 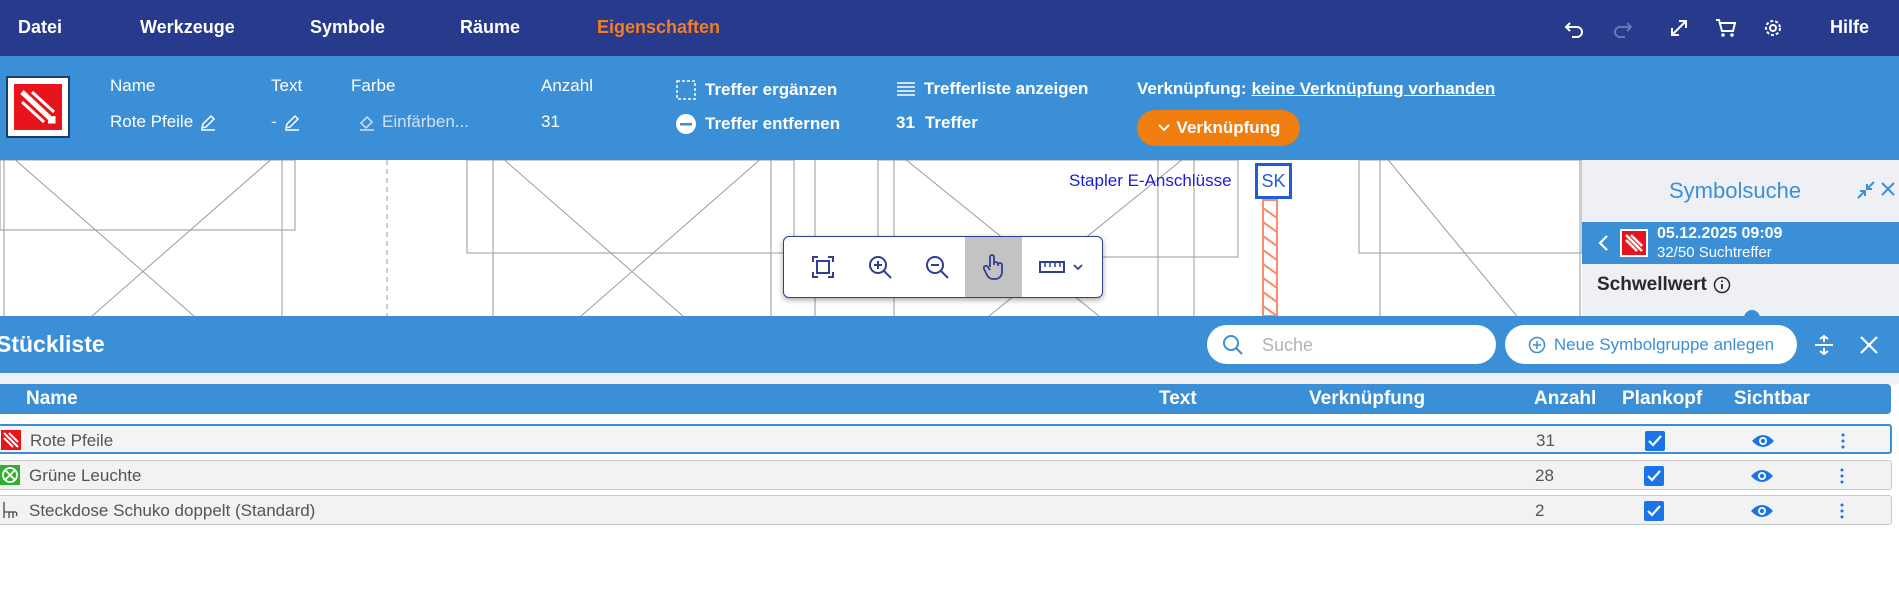 What do you see at coordinates (1664, 285) in the screenshot?
I see `threshold-heading: Schwellwert` at bounding box center [1664, 285].